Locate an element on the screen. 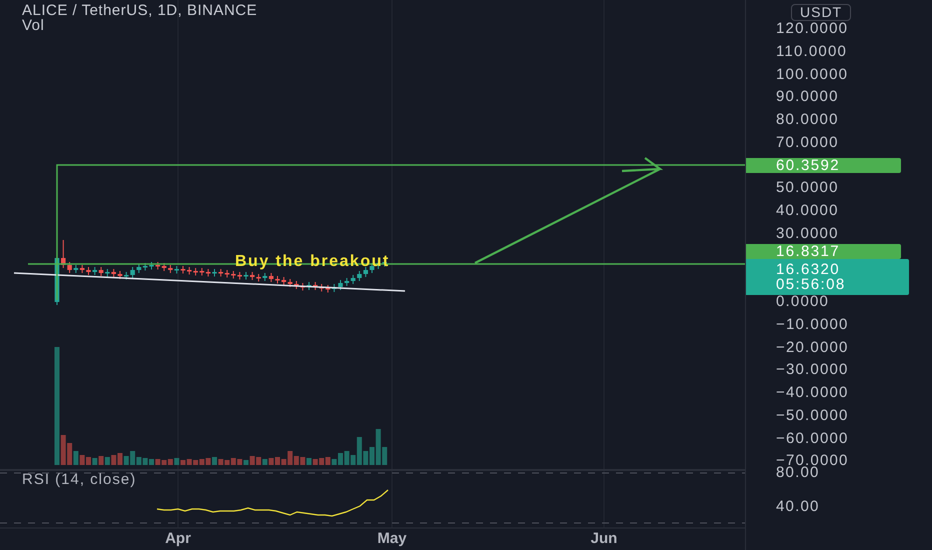 The width and height of the screenshot is (932, 550). rsi-value-label: 40.00 is located at coordinates (798, 507).